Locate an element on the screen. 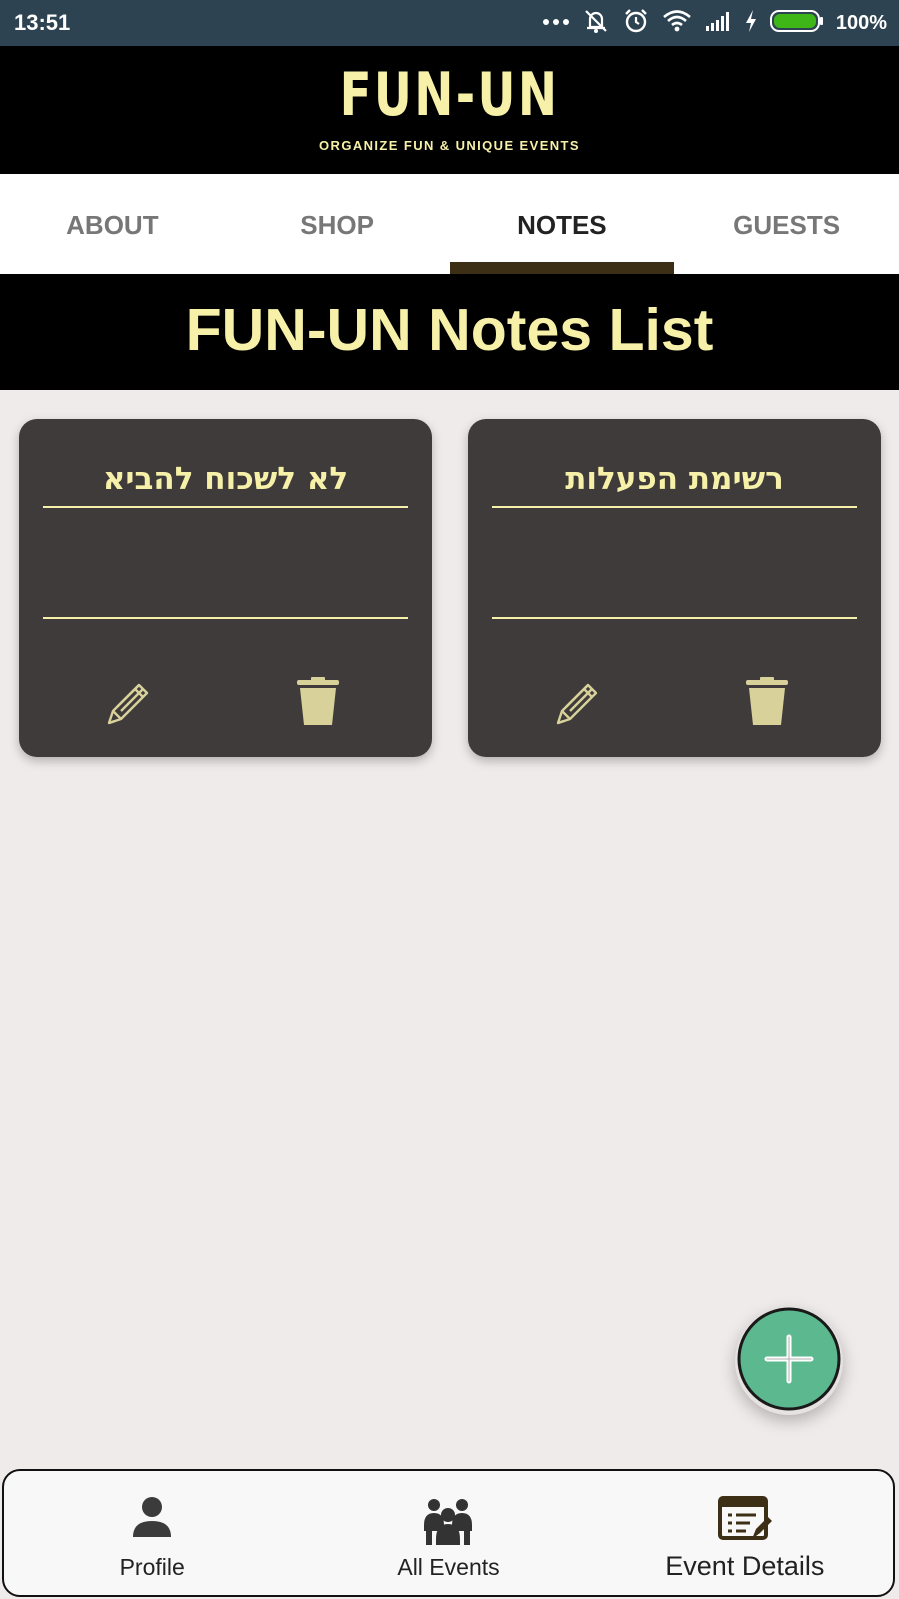 Image resolution: width=899 pixels, height=1599 pixels. plus-icon is located at coordinates (789, 1361).